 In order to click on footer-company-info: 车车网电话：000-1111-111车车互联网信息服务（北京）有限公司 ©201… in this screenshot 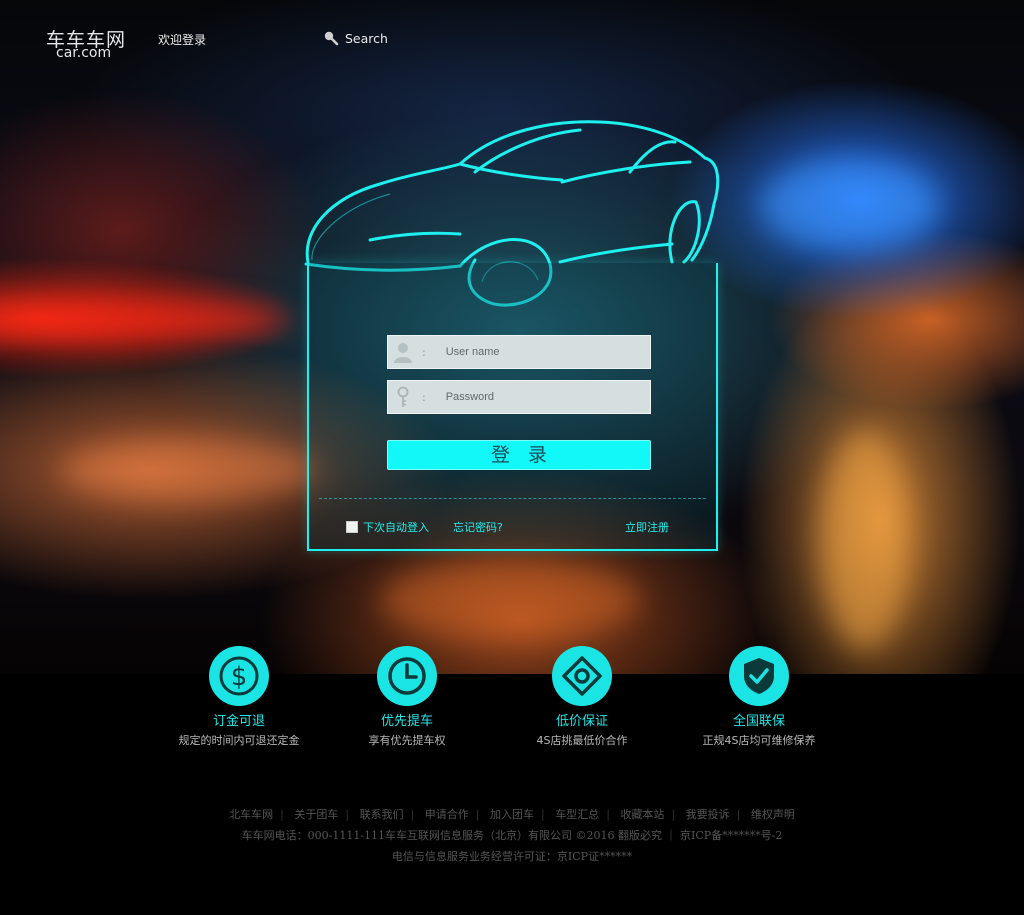, I will do `click(512, 835)`.